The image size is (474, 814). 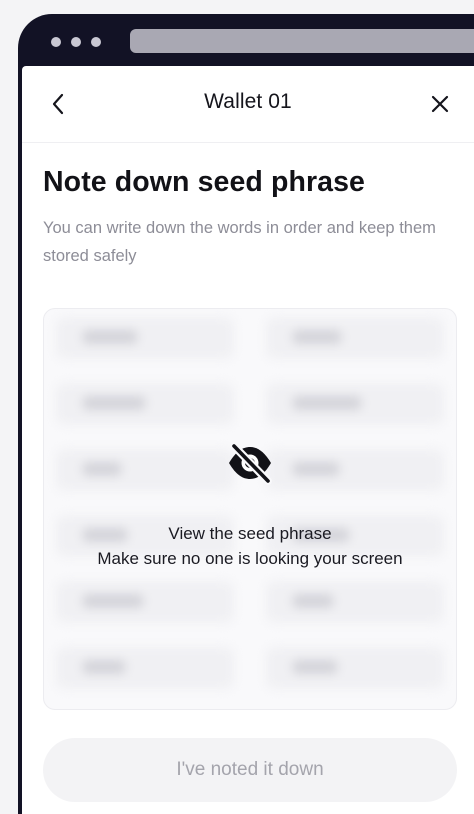 I want to click on close-icon, so click(x=440, y=104).